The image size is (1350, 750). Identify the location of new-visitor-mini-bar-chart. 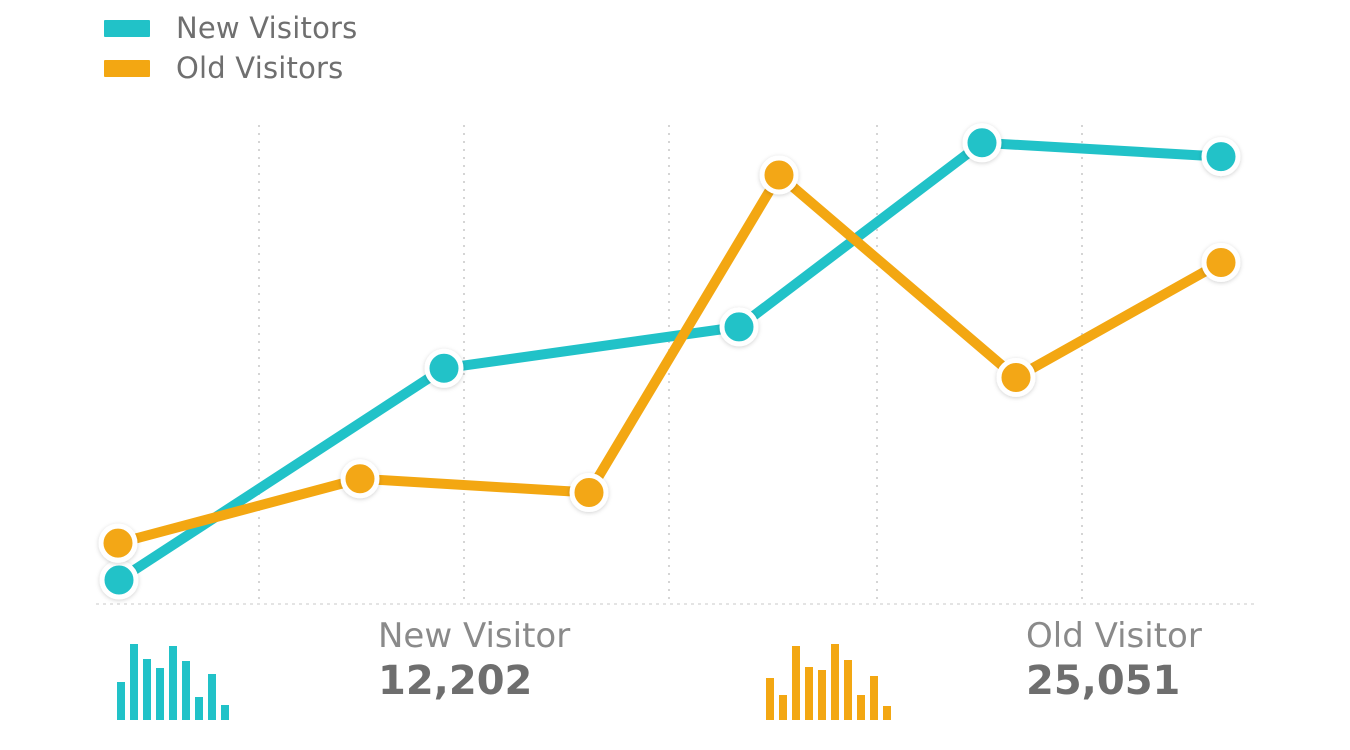
(173, 682).